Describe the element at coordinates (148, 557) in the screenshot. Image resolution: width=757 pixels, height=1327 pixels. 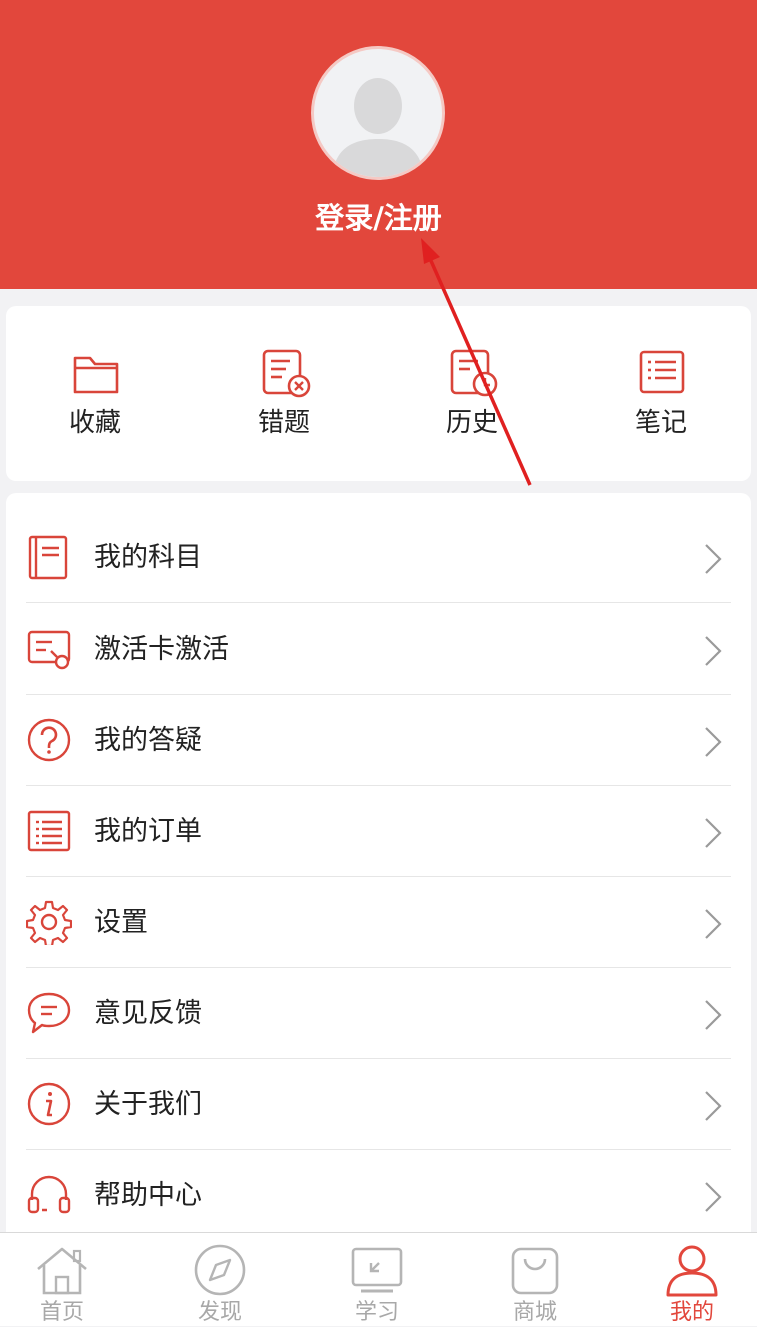
I see `menu-item-label: 我的科目` at that location.